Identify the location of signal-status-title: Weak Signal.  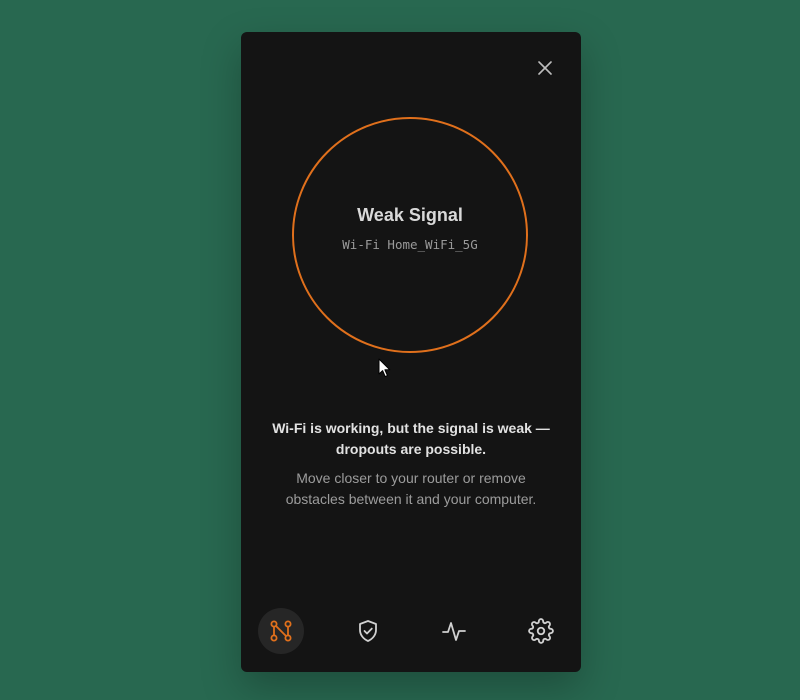
(410, 214).